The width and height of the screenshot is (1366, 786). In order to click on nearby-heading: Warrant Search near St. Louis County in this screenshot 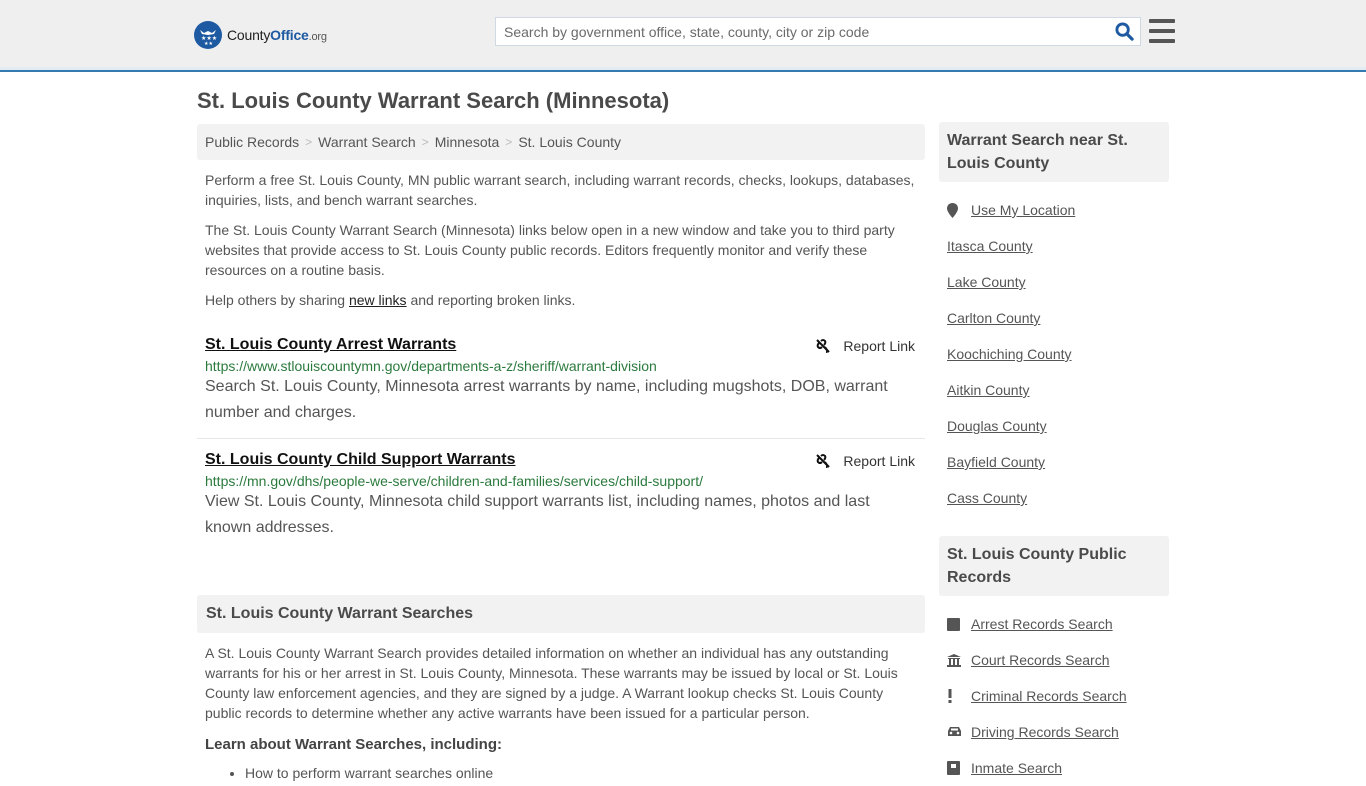, I will do `click(1054, 152)`.